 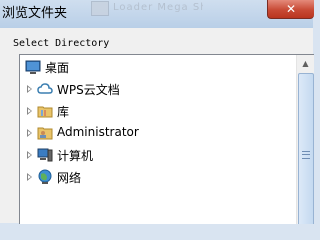 What do you see at coordinates (45, 176) in the screenshot?
I see `network-icon` at bounding box center [45, 176].